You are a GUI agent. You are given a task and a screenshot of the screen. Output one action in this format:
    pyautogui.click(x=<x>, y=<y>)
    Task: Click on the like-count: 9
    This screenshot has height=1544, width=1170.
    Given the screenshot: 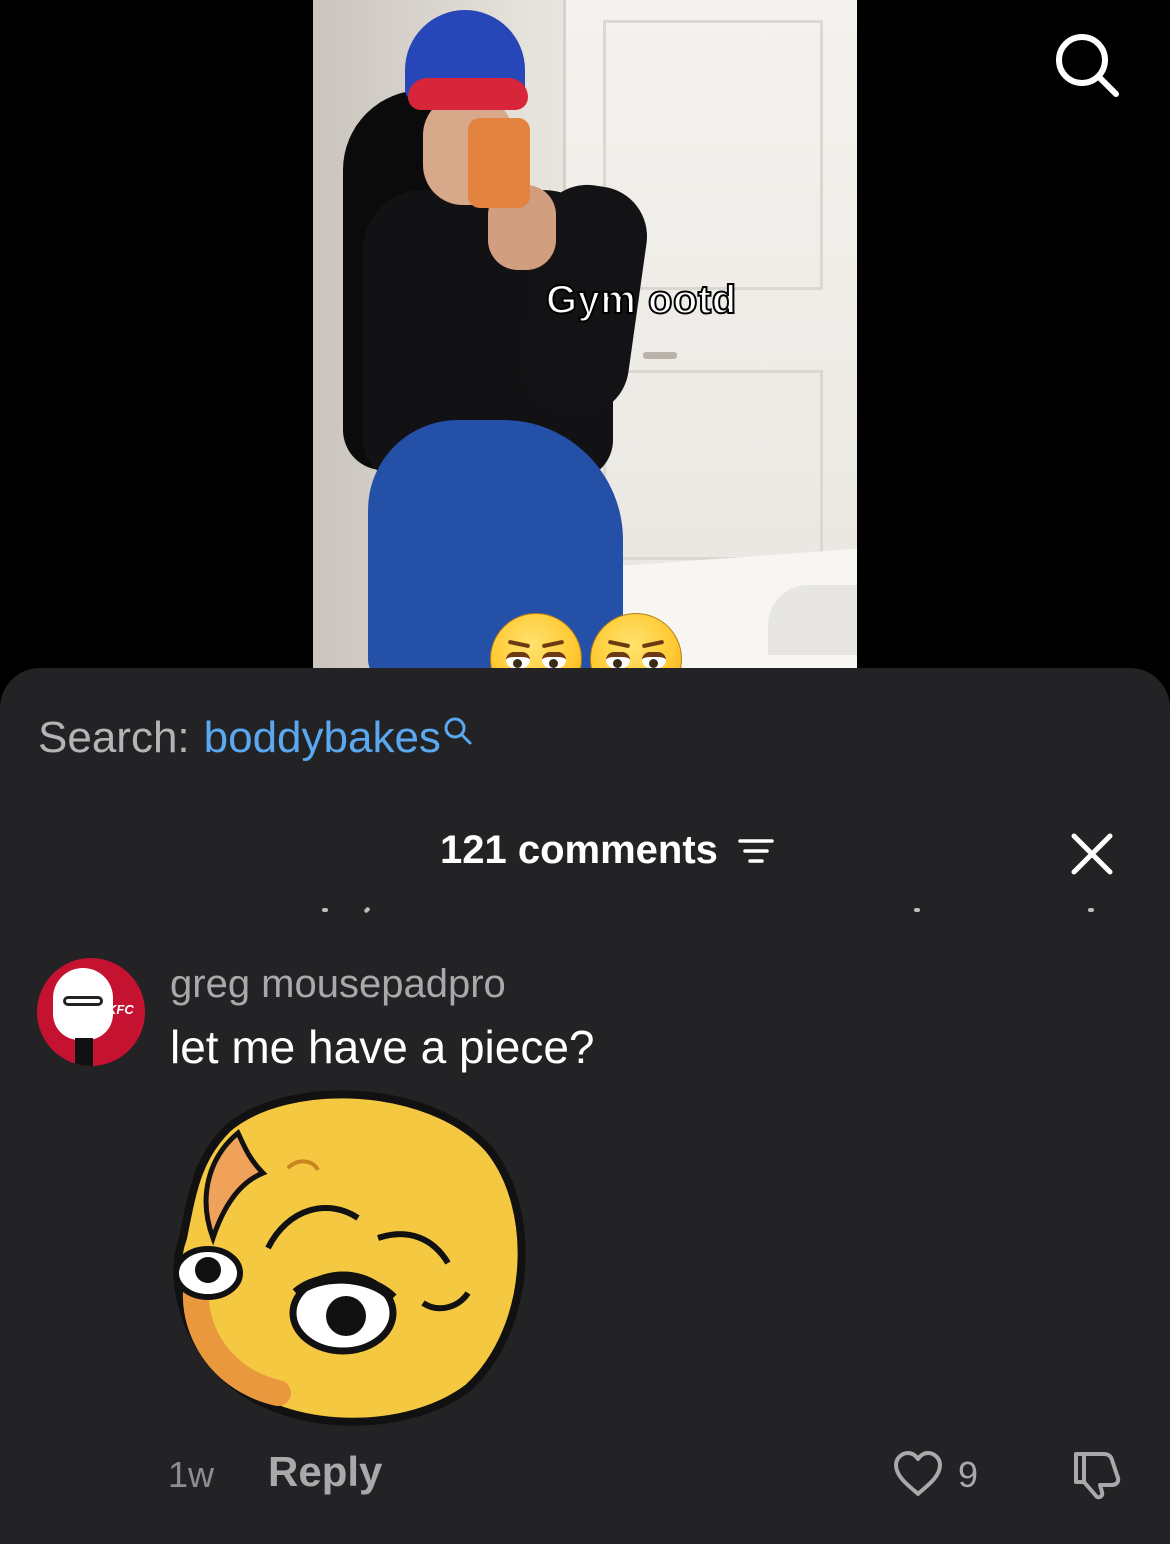 What is the action you would take?
    pyautogui.click(x=968, y=1474)
    